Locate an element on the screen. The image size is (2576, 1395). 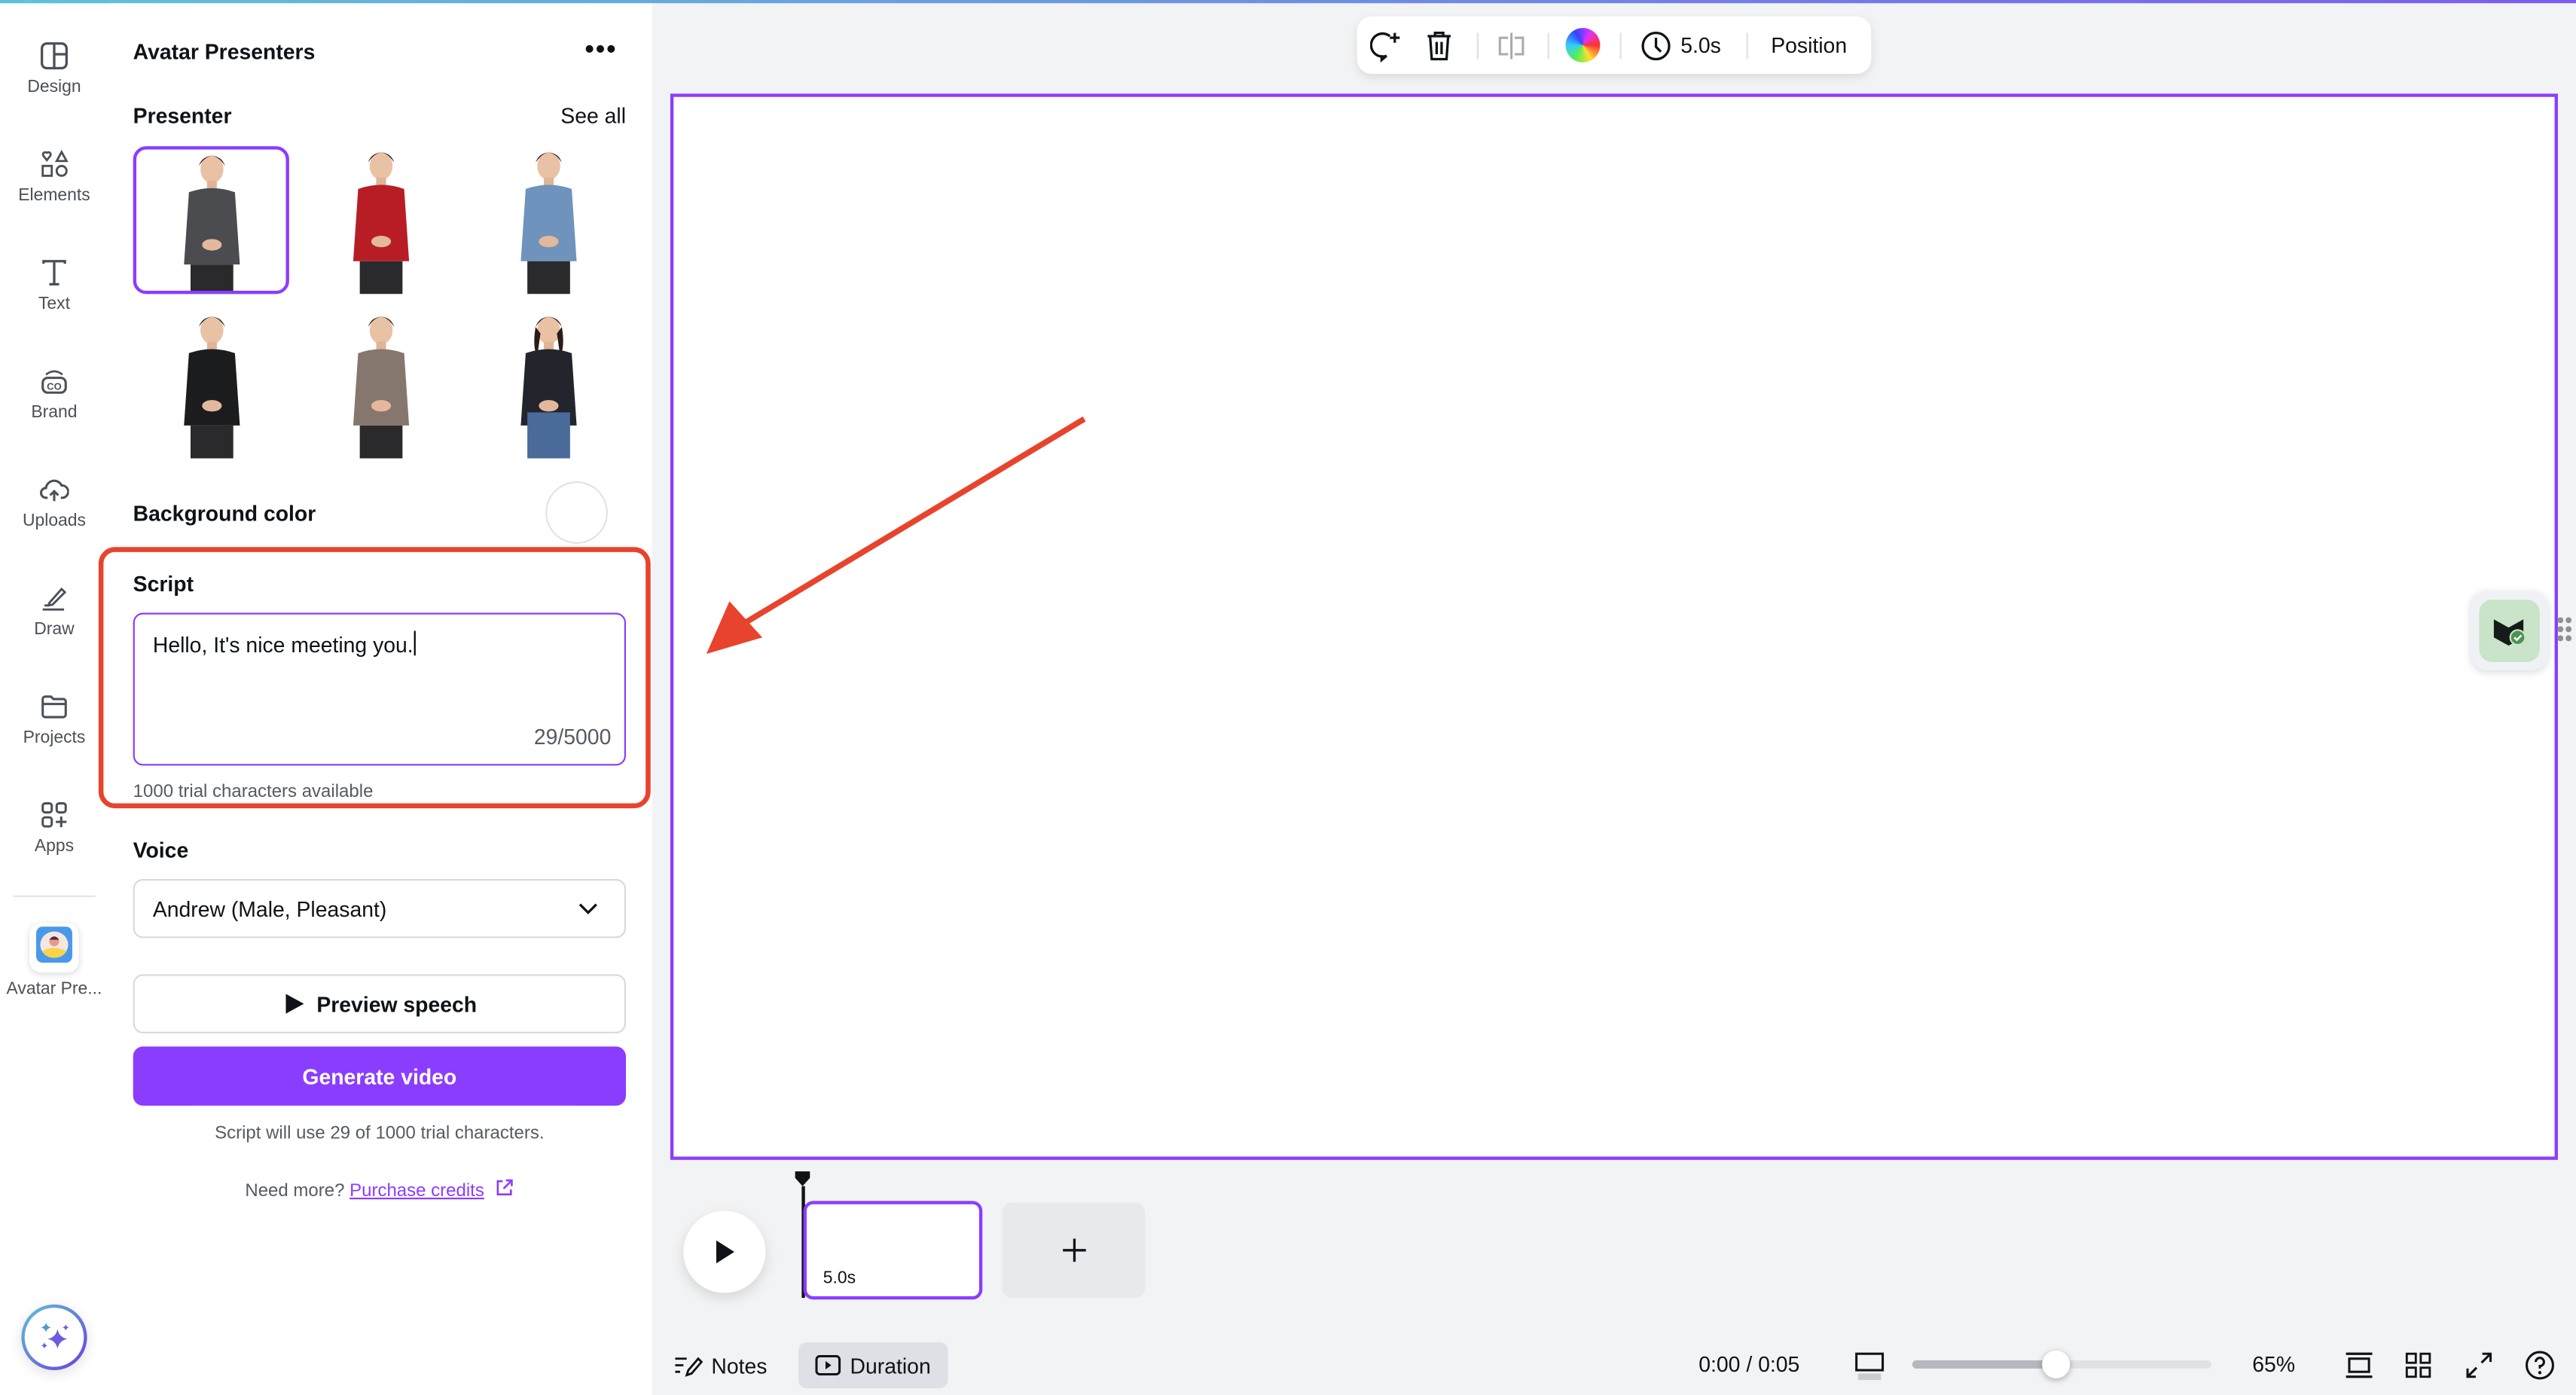
script-text: Hello, It's nice meeting you. is located at coordinates (283, 645).